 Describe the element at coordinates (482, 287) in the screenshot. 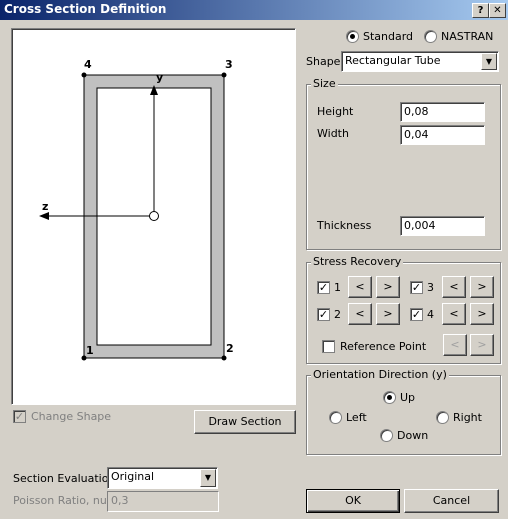

I see `stress-point-3-next-button: >` at that location.